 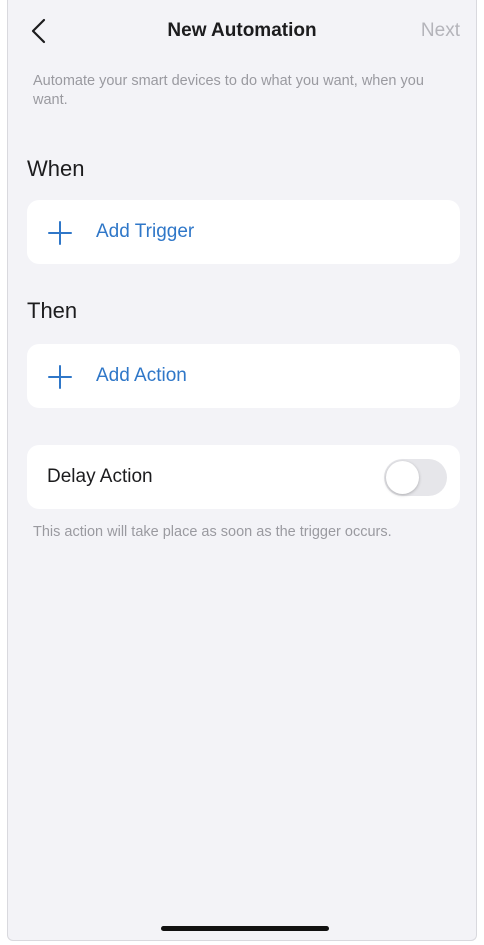 I want to click on delay-action-label: Delay Action, so click(x=100, y=476).